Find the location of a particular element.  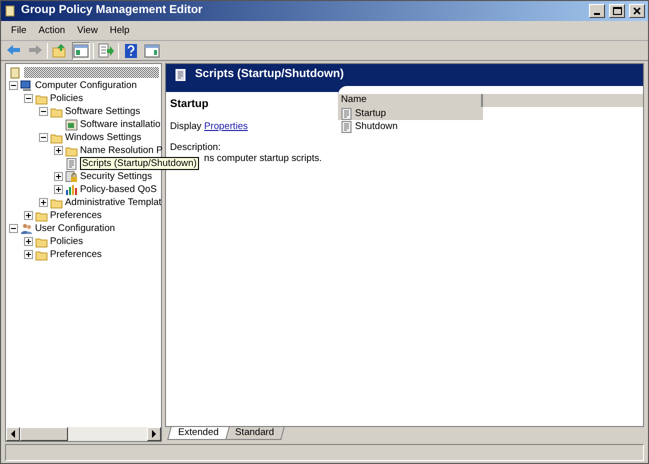

tree-item: Policy-based QoS is located at coordinates (118, 190).